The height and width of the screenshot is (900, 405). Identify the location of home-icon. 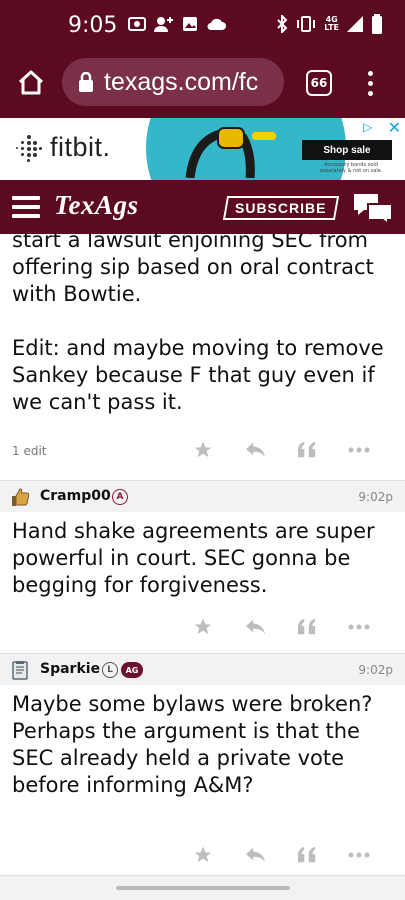
(31, 82).